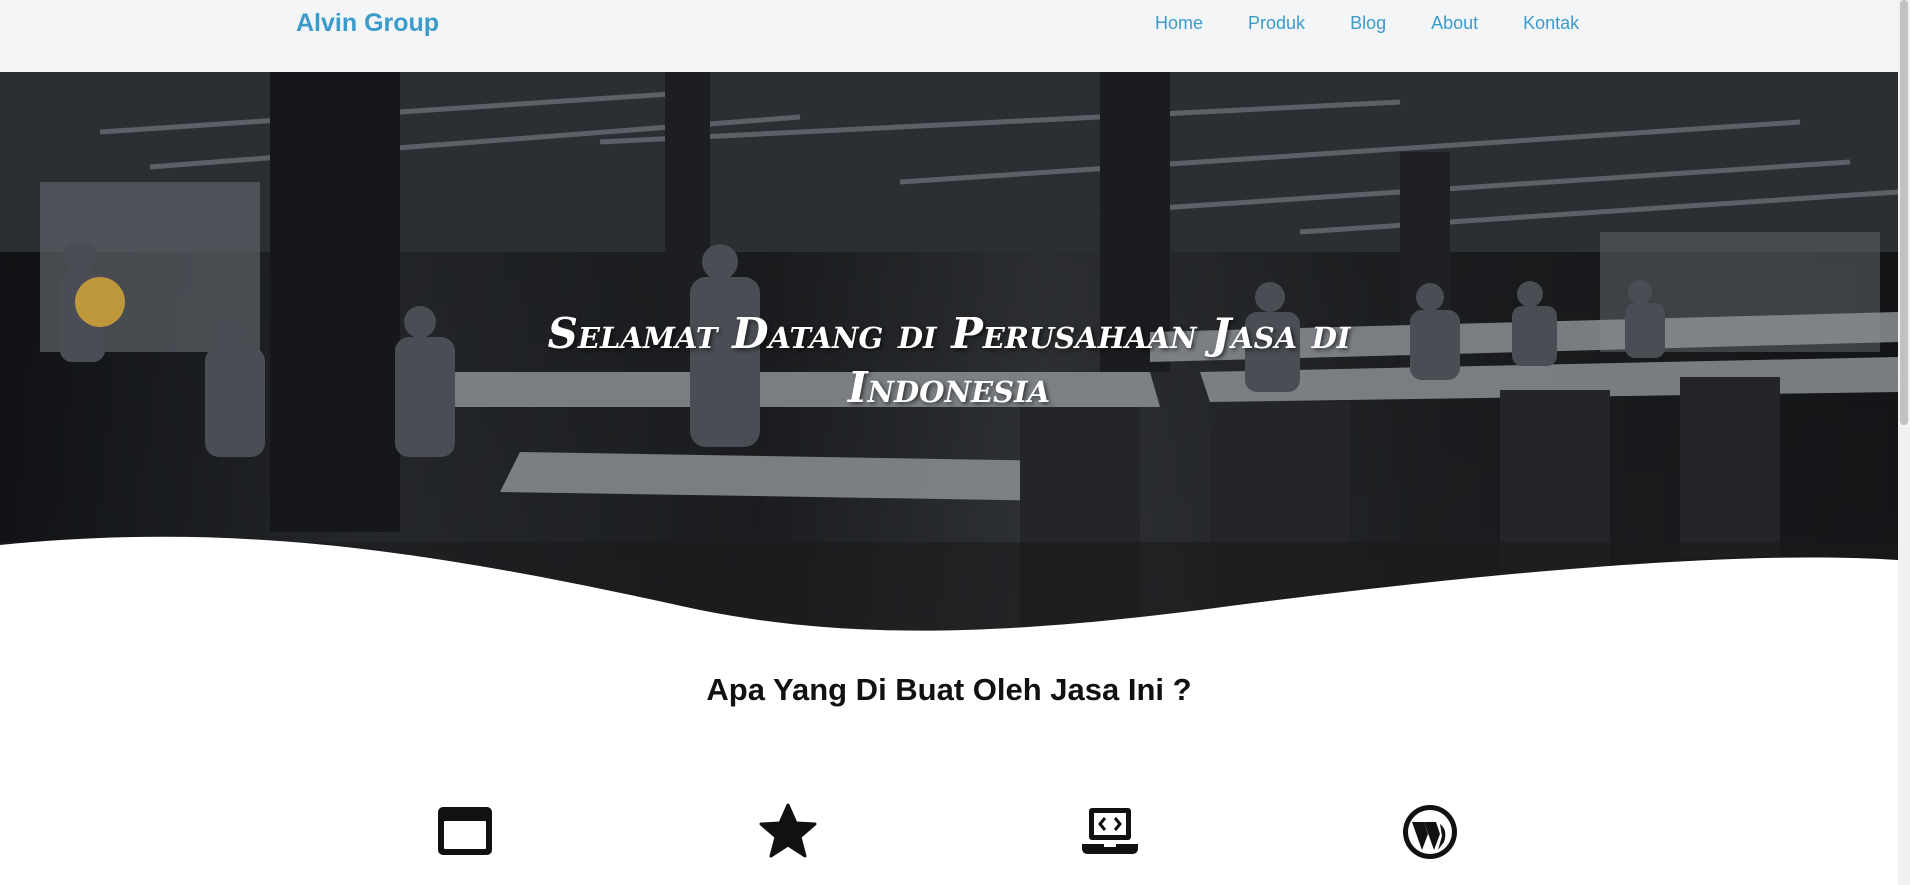 The width and height of the screenshot is (1910, 885). Describe the element at coordinates (1110, 831) in the screenshot. I see `laptop-code-icon` at that location.